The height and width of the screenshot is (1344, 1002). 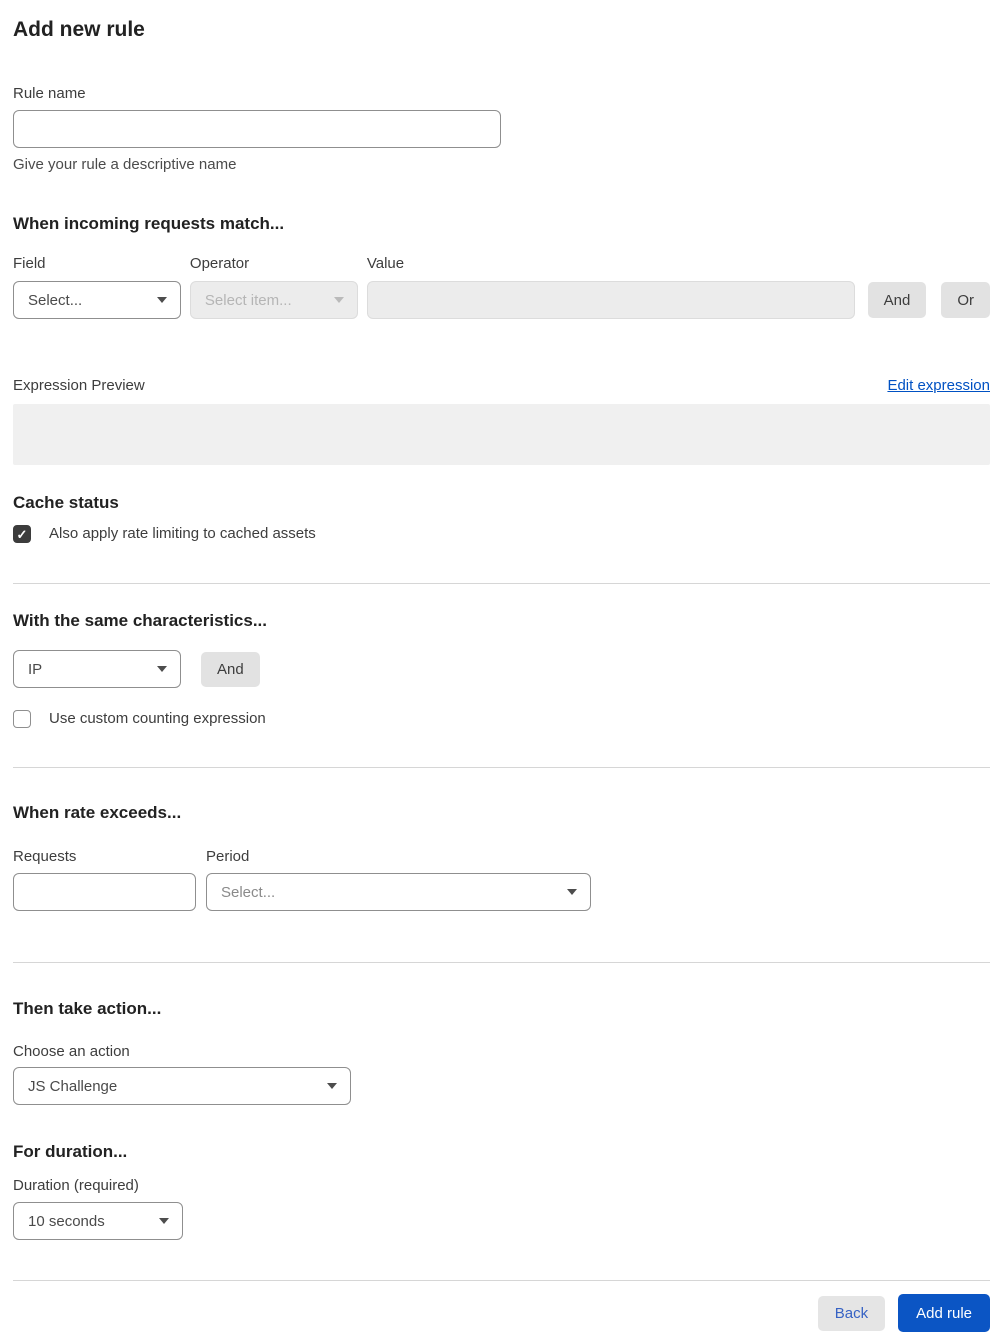 What do you see at coordinates (125, 164) in the screenshot?
I see `rule-name-help: Give your rule a descriptive name` at bounding box center [125, 164].